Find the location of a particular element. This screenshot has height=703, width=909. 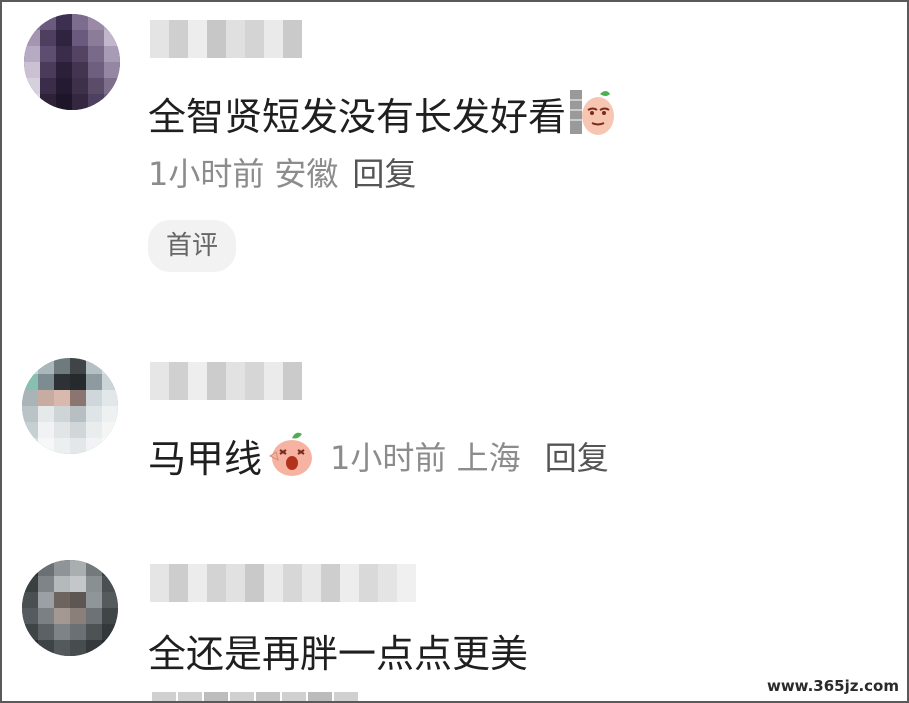

comment-text: 全还是再胖一点点更美 is located at coordinates (338, 654).